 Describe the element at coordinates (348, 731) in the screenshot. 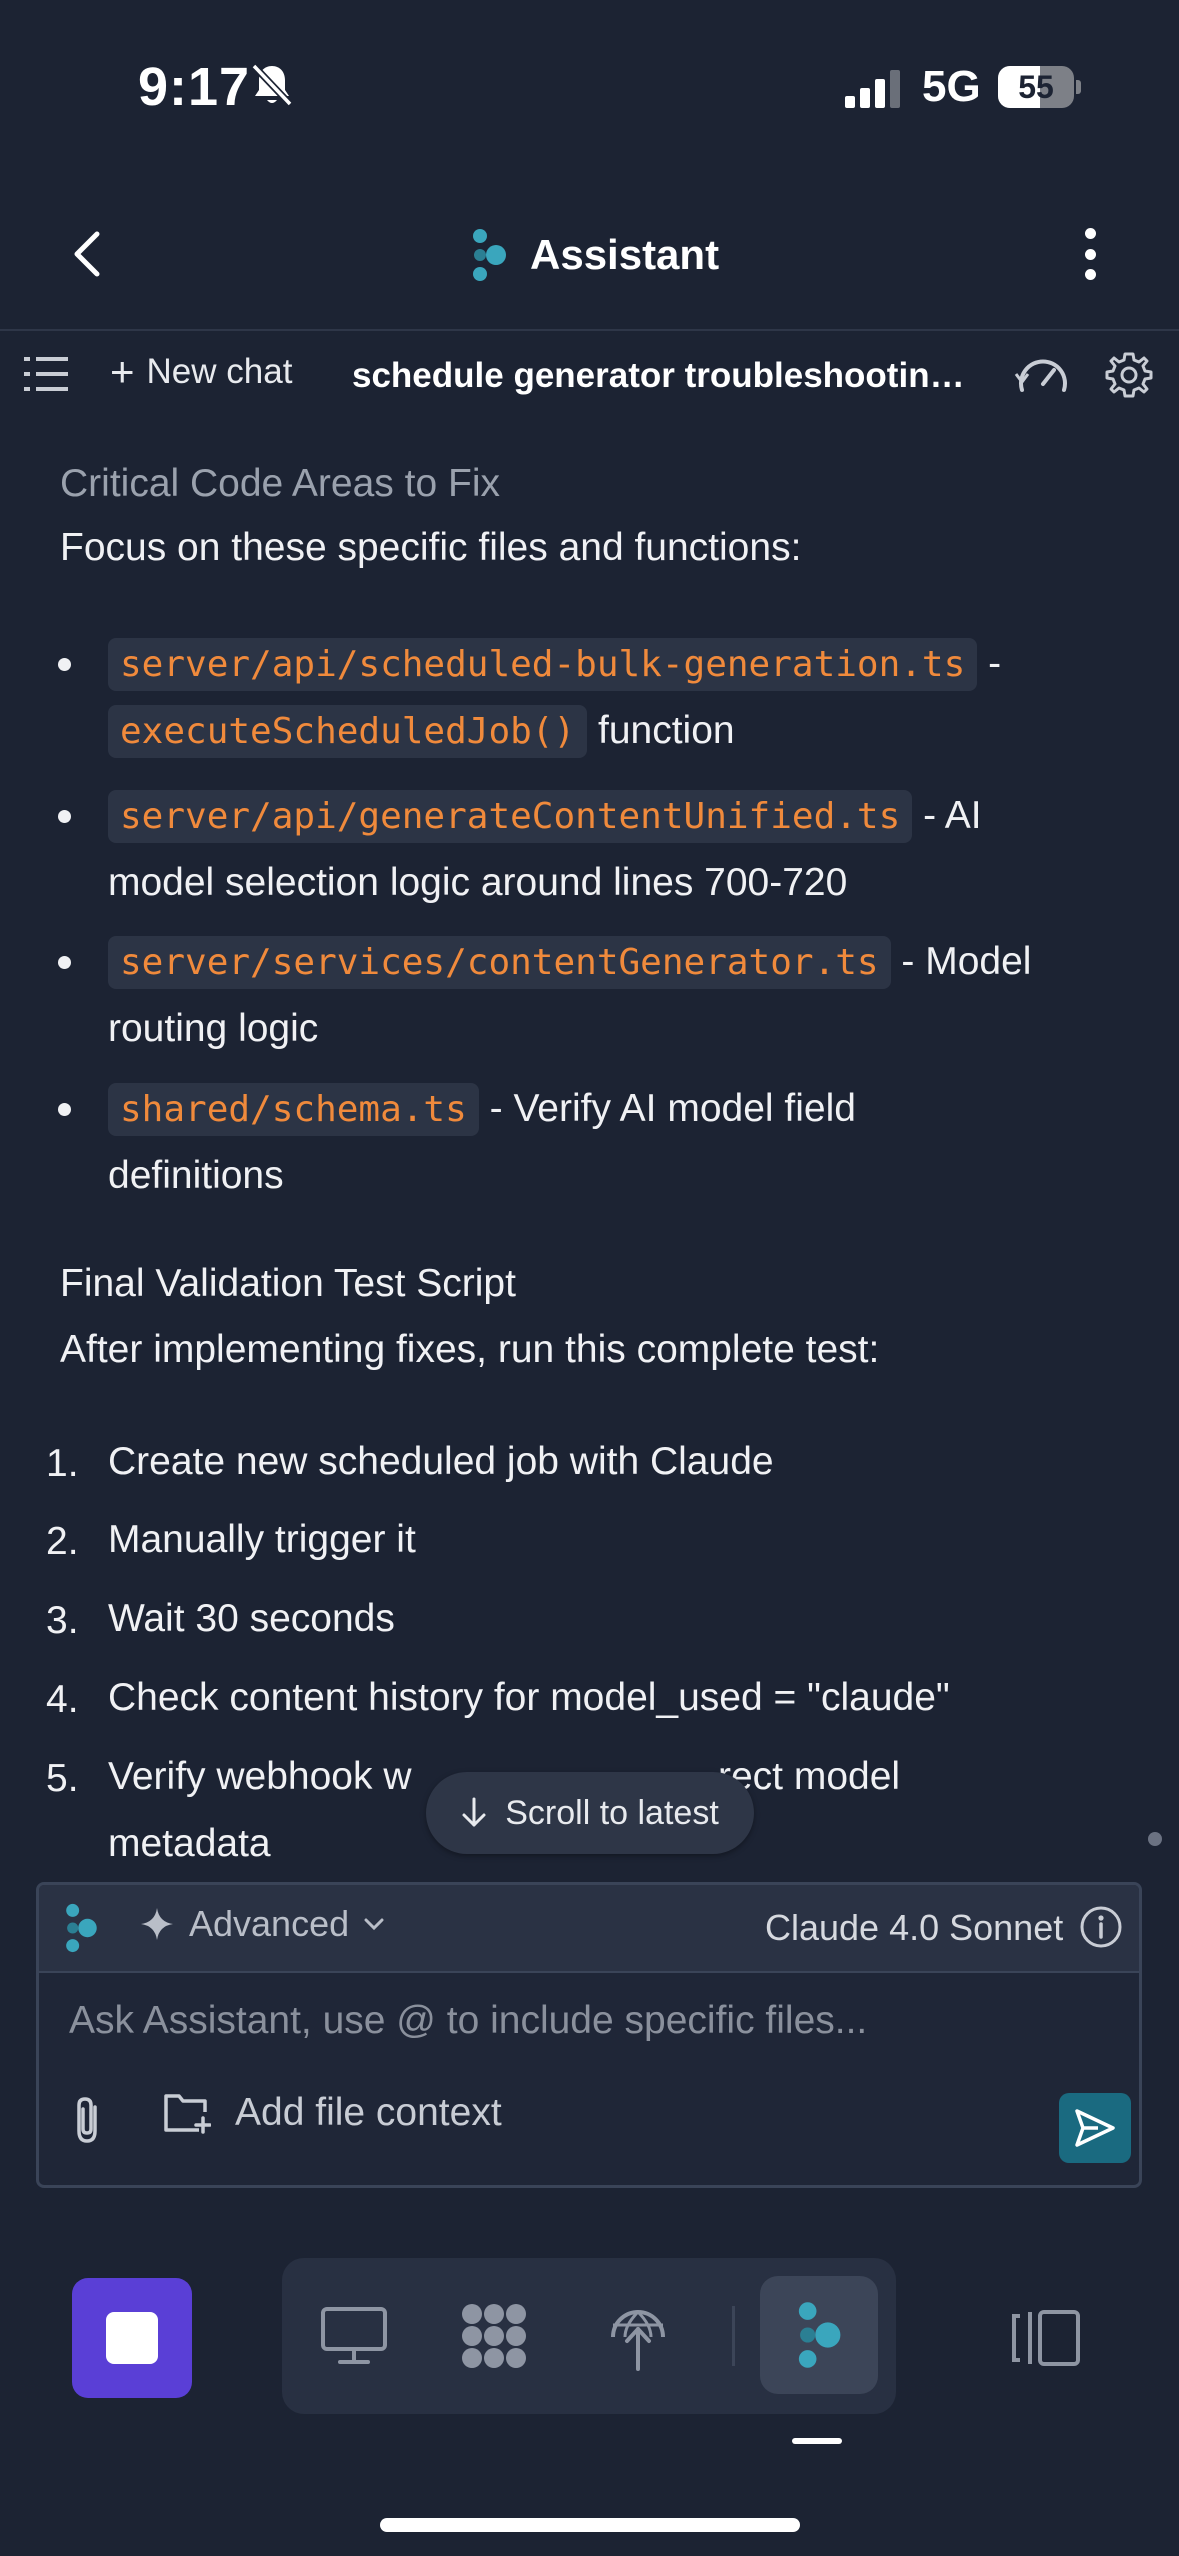

I see `code-span: executeScheduledJob()` at that location.